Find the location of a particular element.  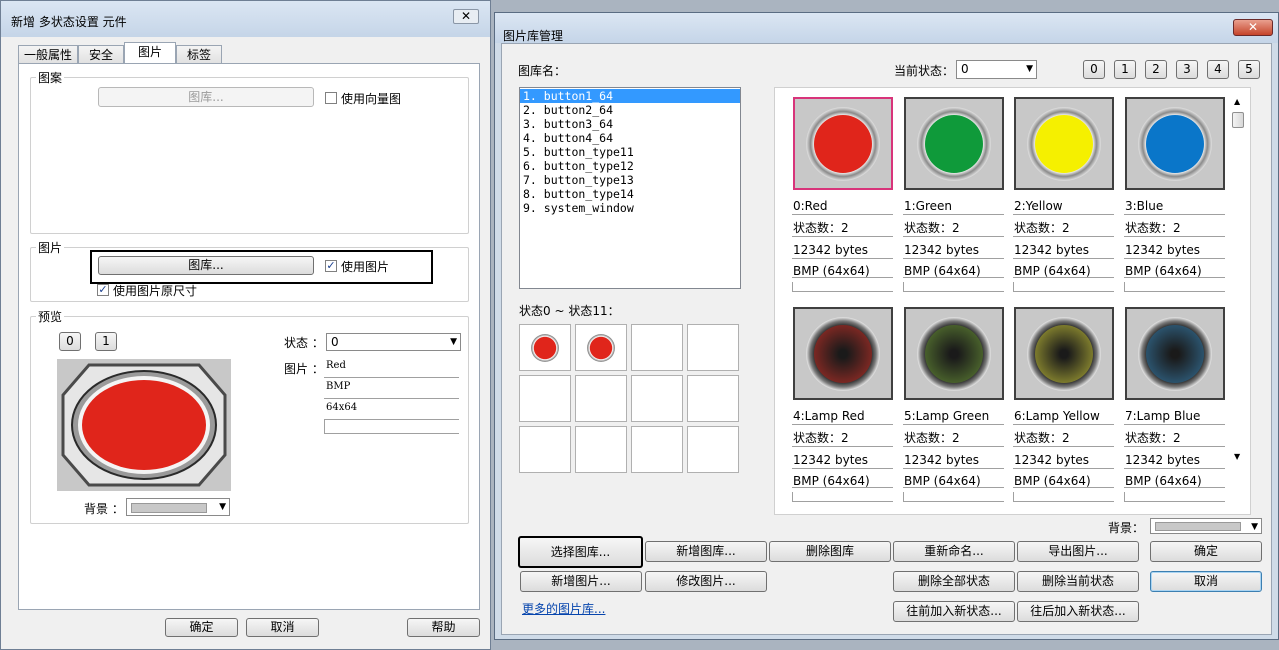

current-state-select: 0 ▼ is located at coordinates (996, 69).